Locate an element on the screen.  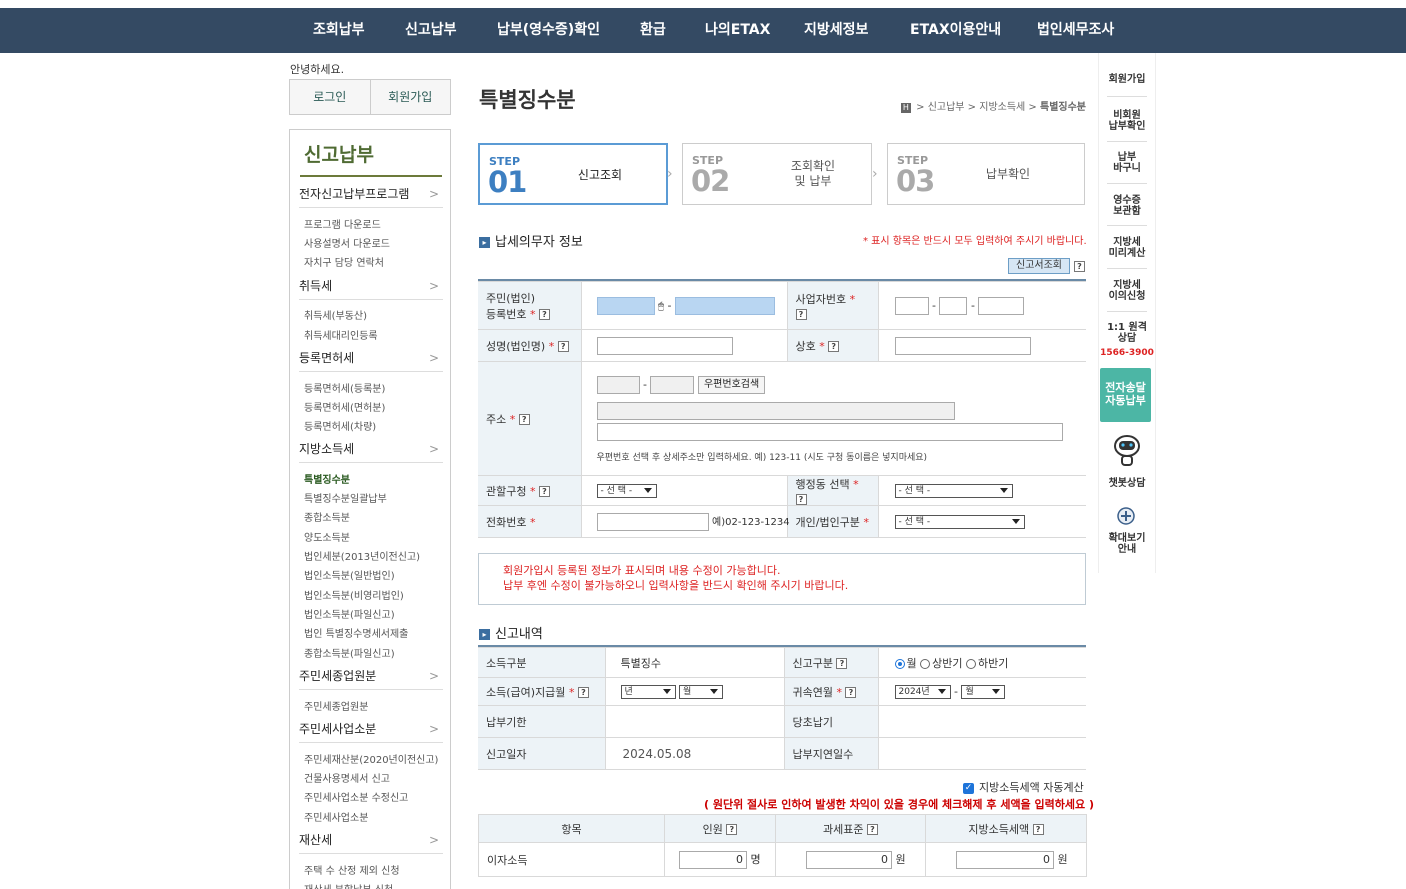
radio-monthly is located at coordinates (899, 663).